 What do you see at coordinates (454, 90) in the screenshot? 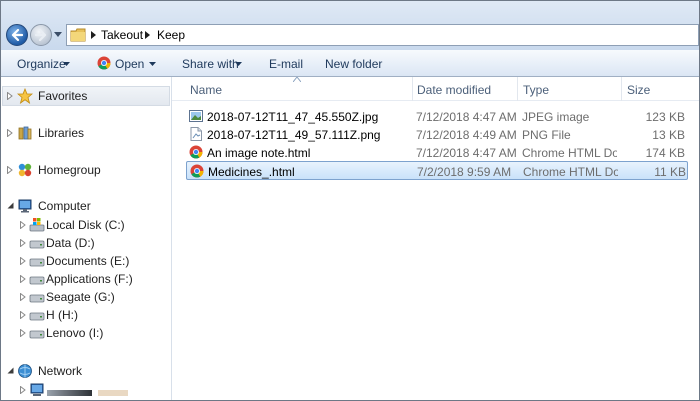
I see `column-date-modified: Date modified` at bounding box center [454, 90].